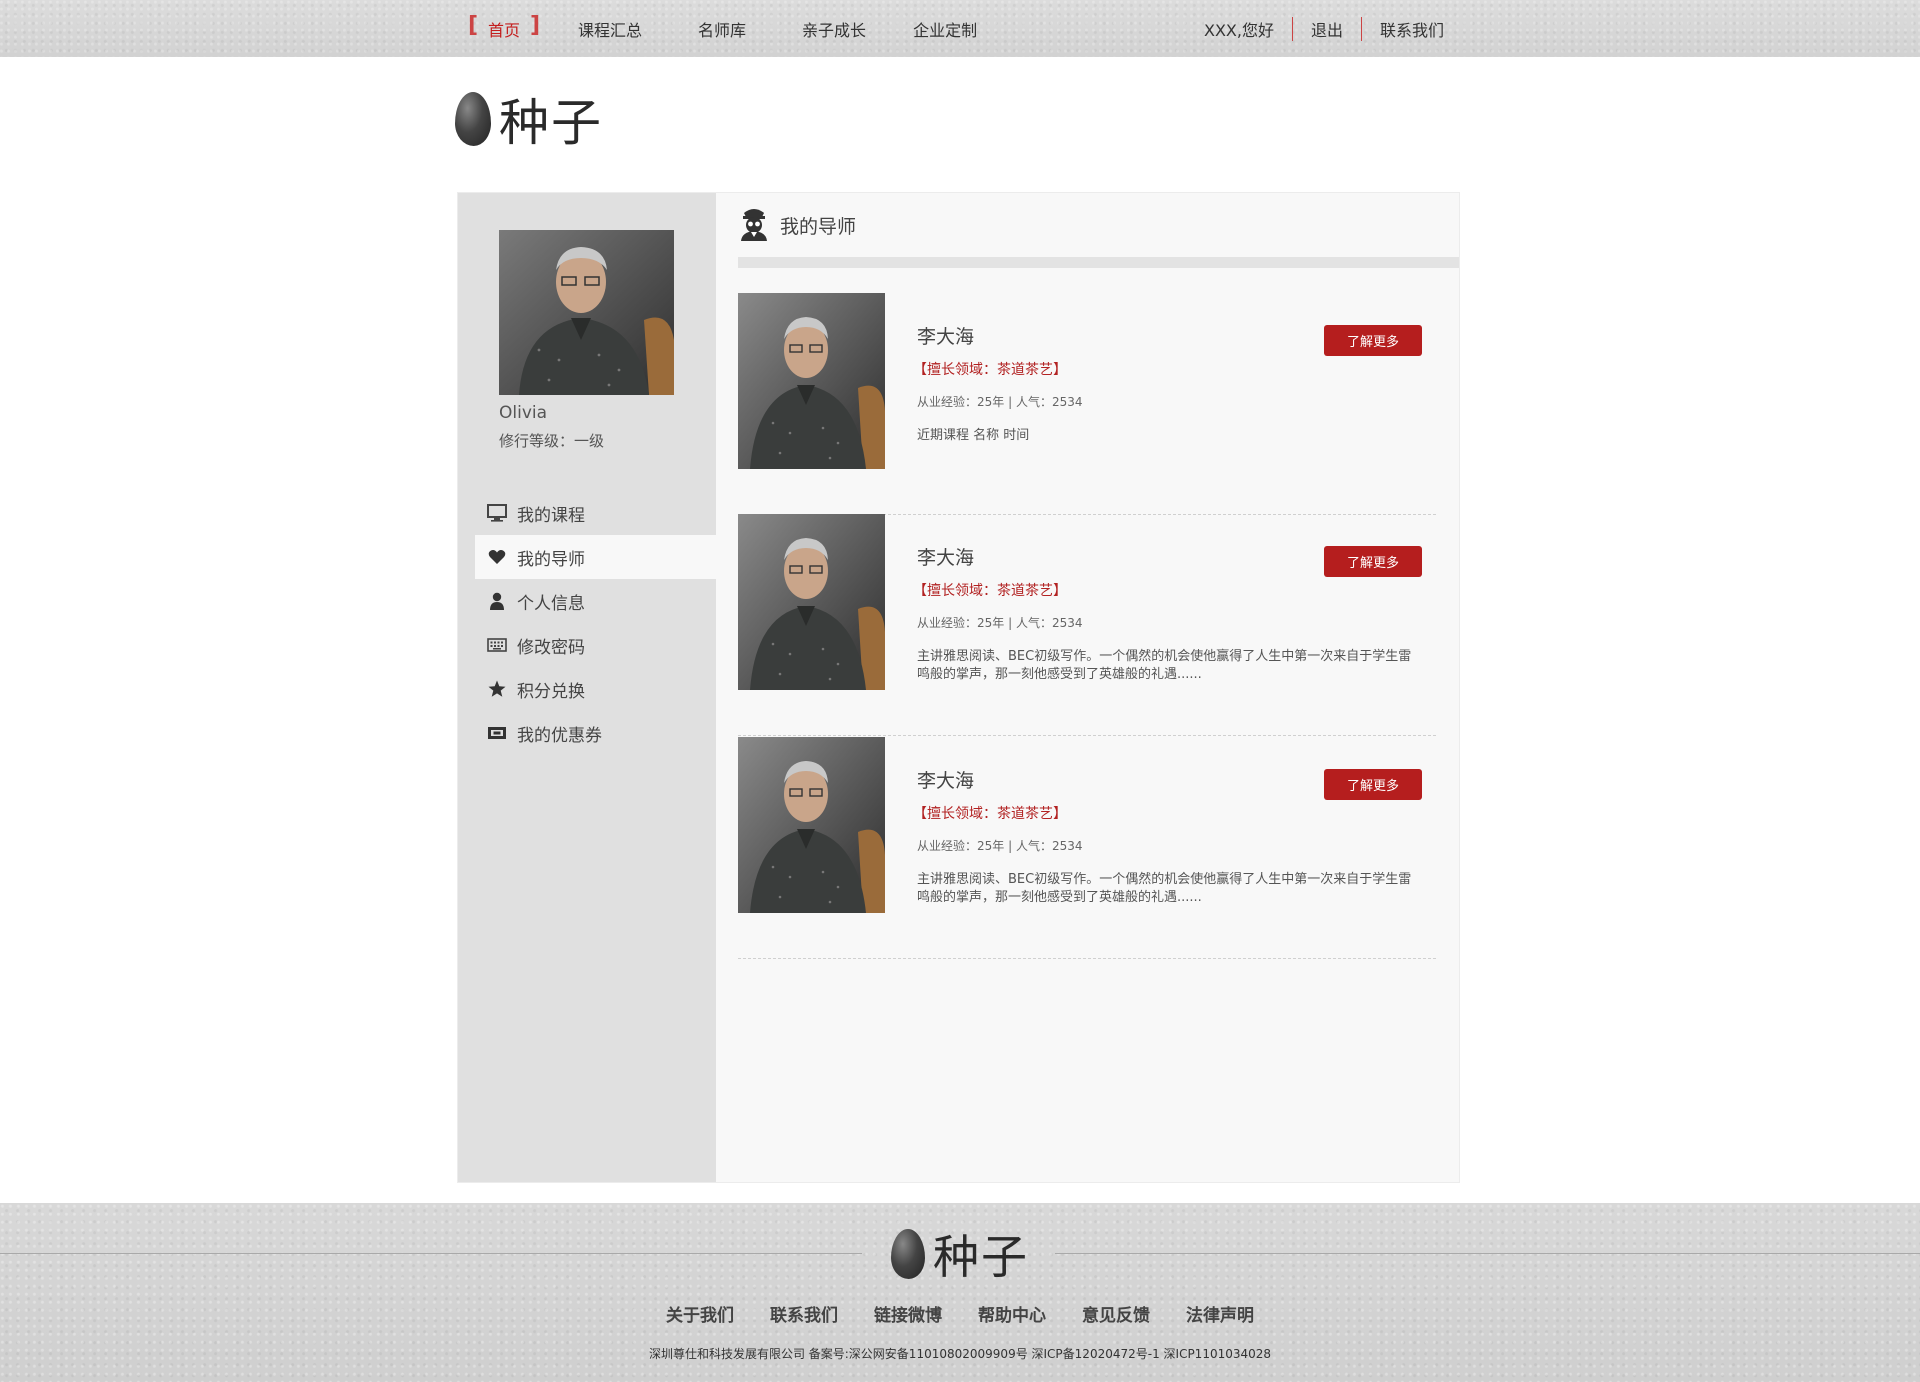  What do you see at coordinates (497, 557) in the screenshot?
I see `heart-icon` at bounding box center [497, 557].